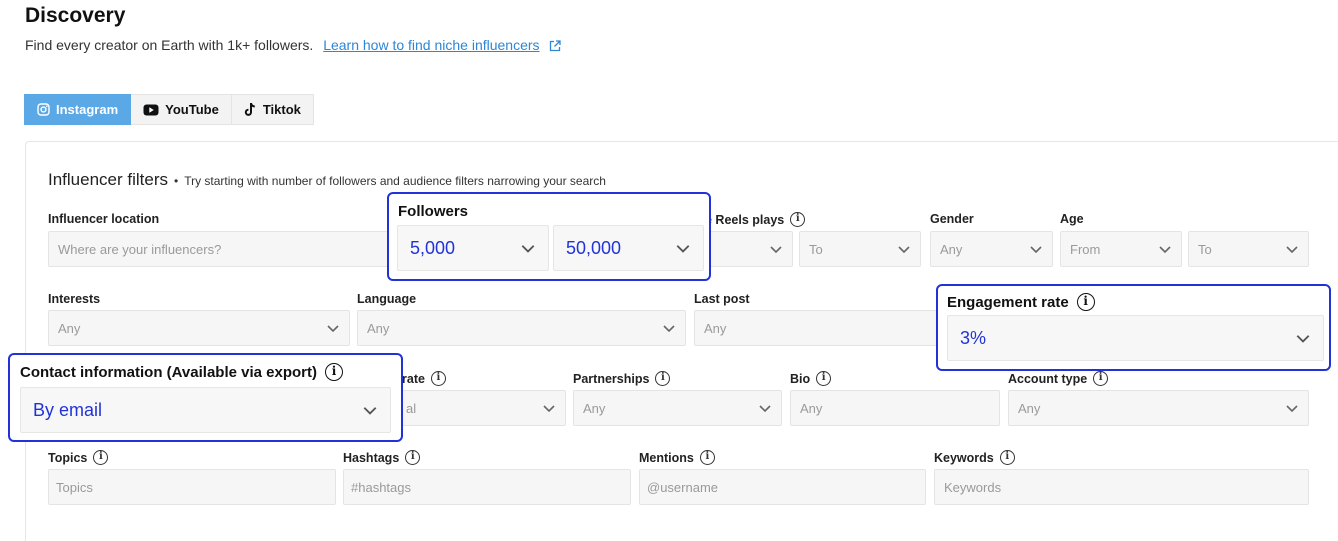 This screenshot has height=541, width=1338. Describe the element at coordinates (1248, 249) in the screenshot. I see `age-to-select: To` at that location.